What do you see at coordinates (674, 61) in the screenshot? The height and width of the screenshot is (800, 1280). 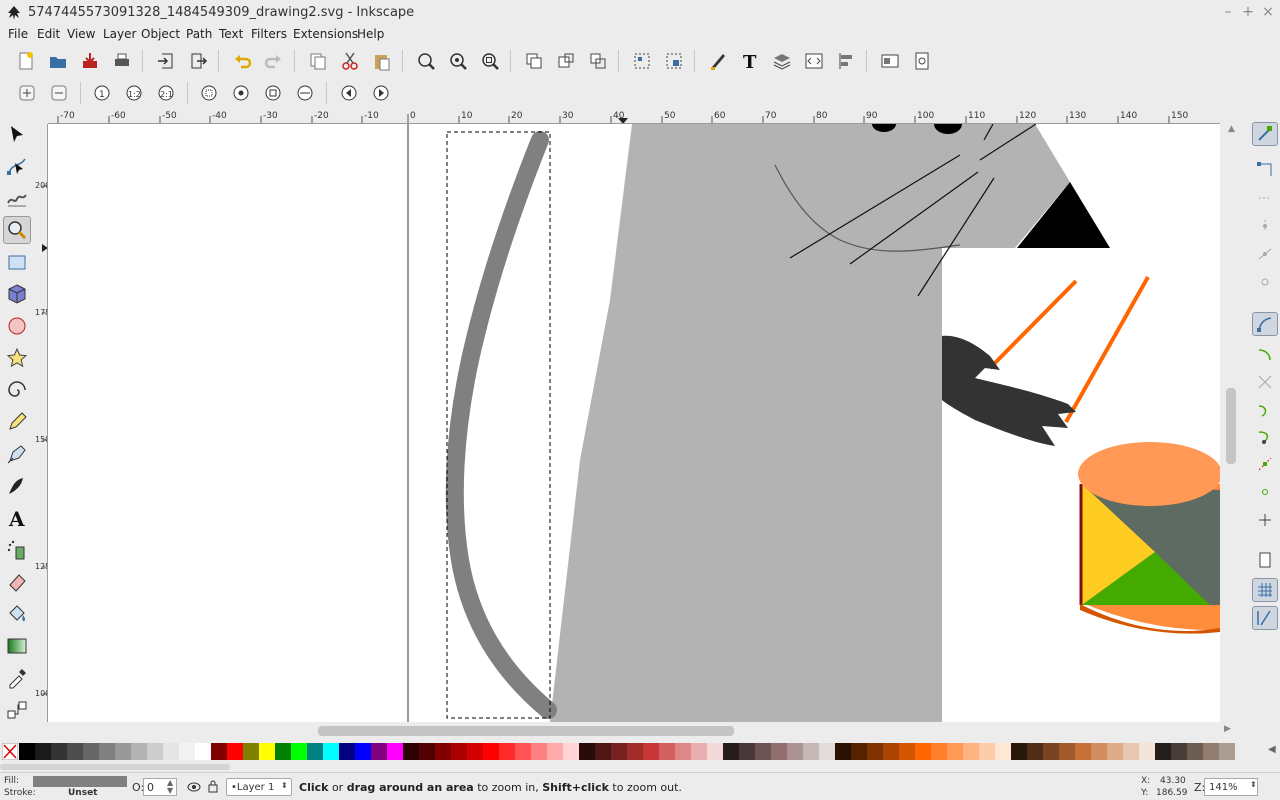 I see `ungroup-icon` at bounding box center [674, 61].